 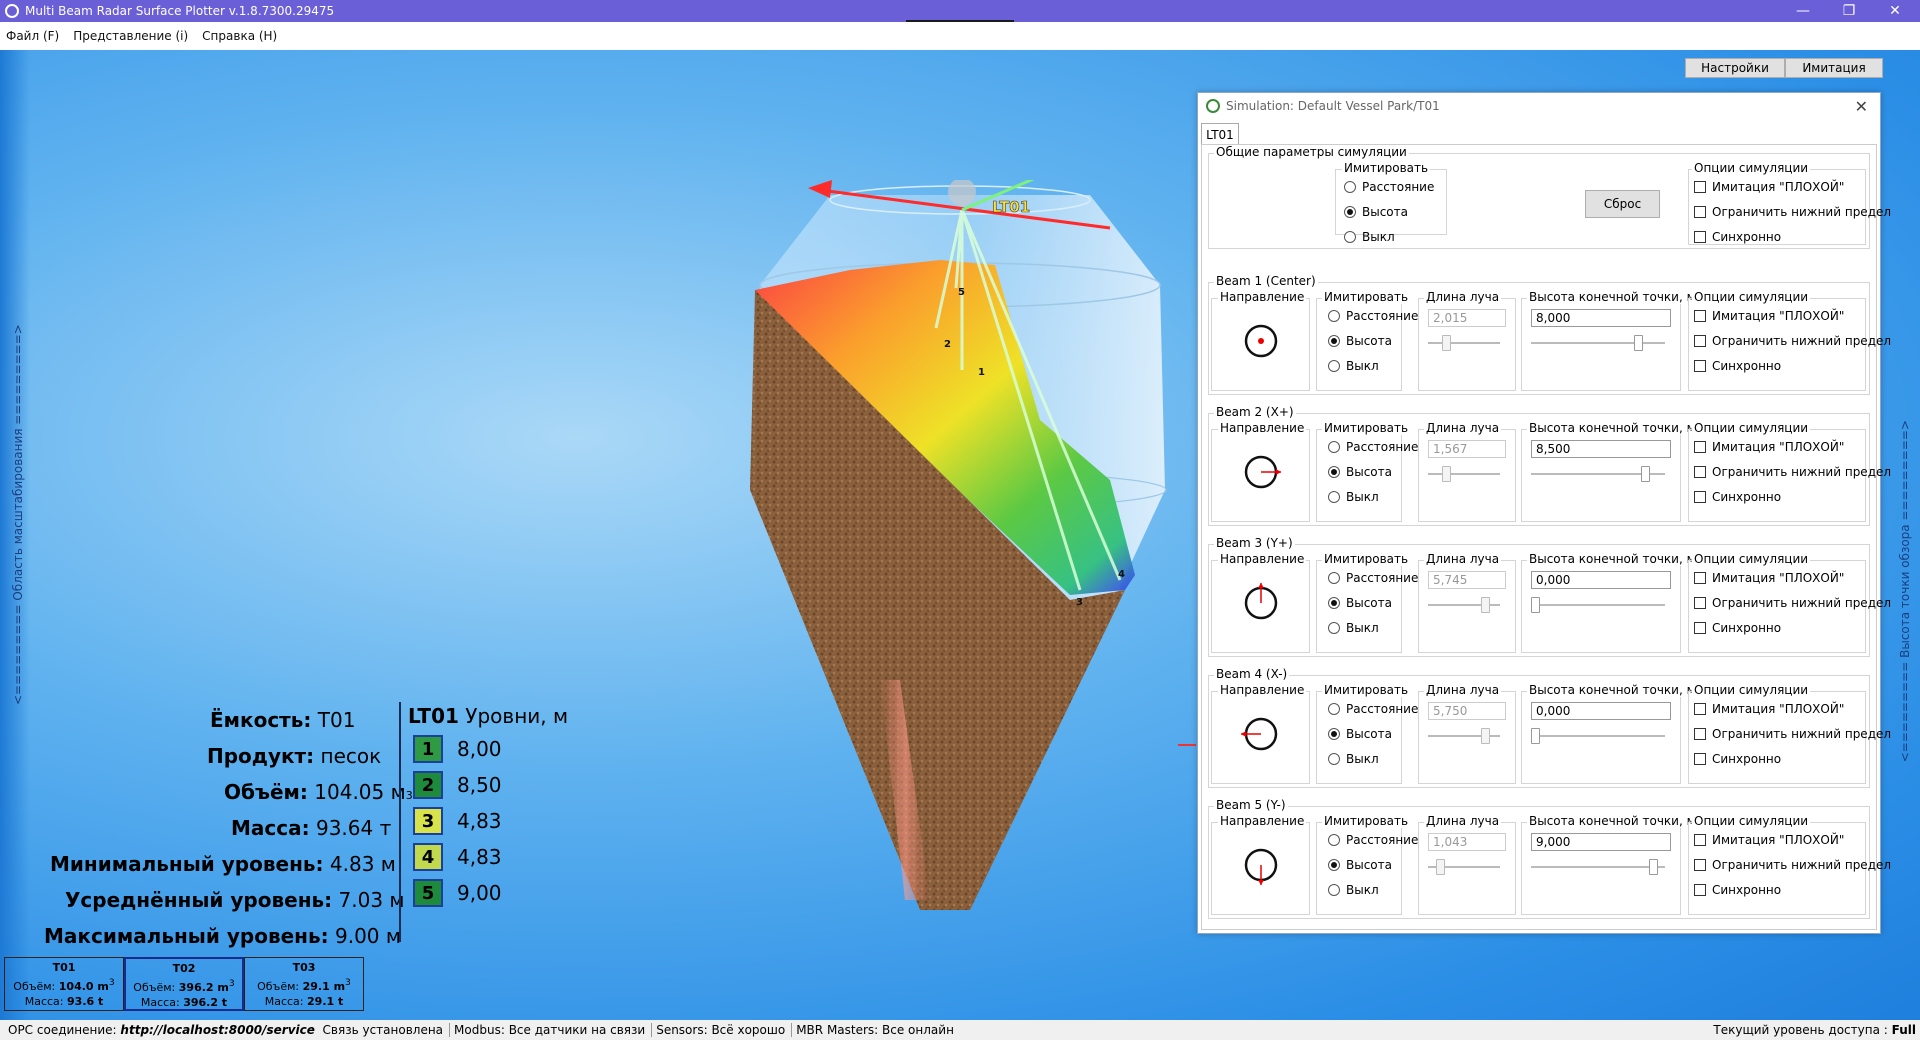 I want to click on general-imitate-box, so click(x=1391, y=202).